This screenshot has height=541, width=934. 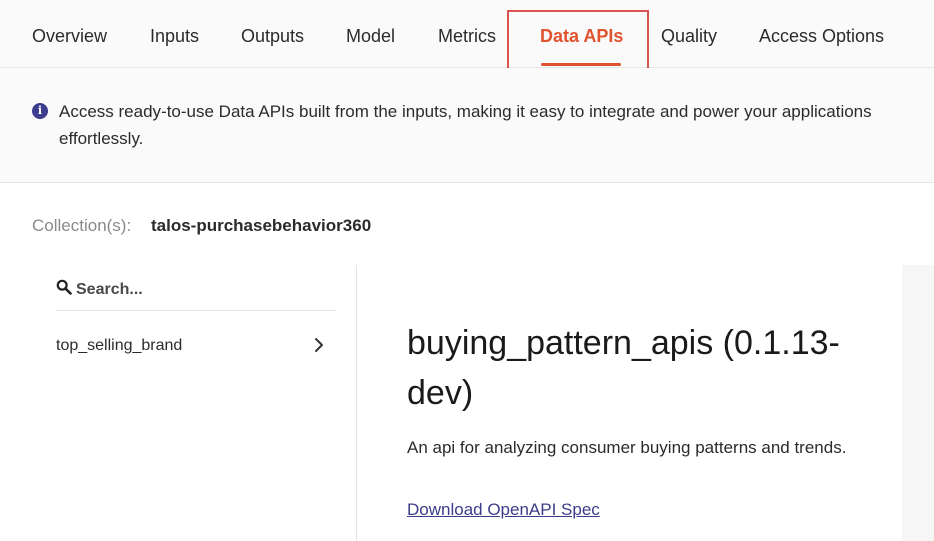 I want to click on tab-metrics: Metrics, so click(x=467, y=36).